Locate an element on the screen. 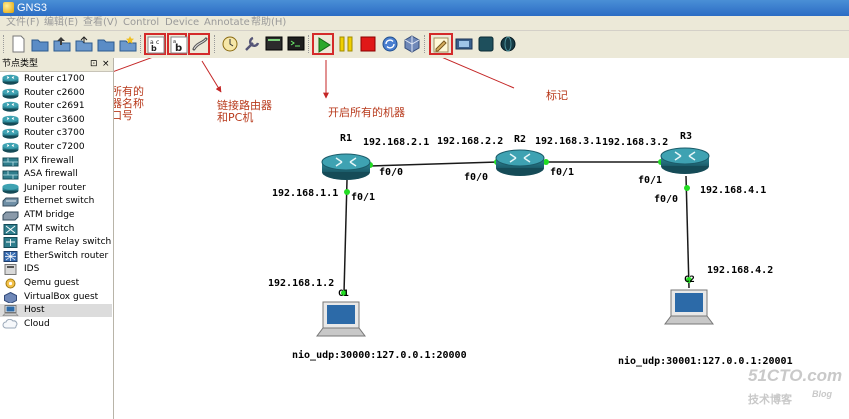 This screenshot has width=849, height=419. show-interface-names-icon: ab is located at coordinates (177, 44).